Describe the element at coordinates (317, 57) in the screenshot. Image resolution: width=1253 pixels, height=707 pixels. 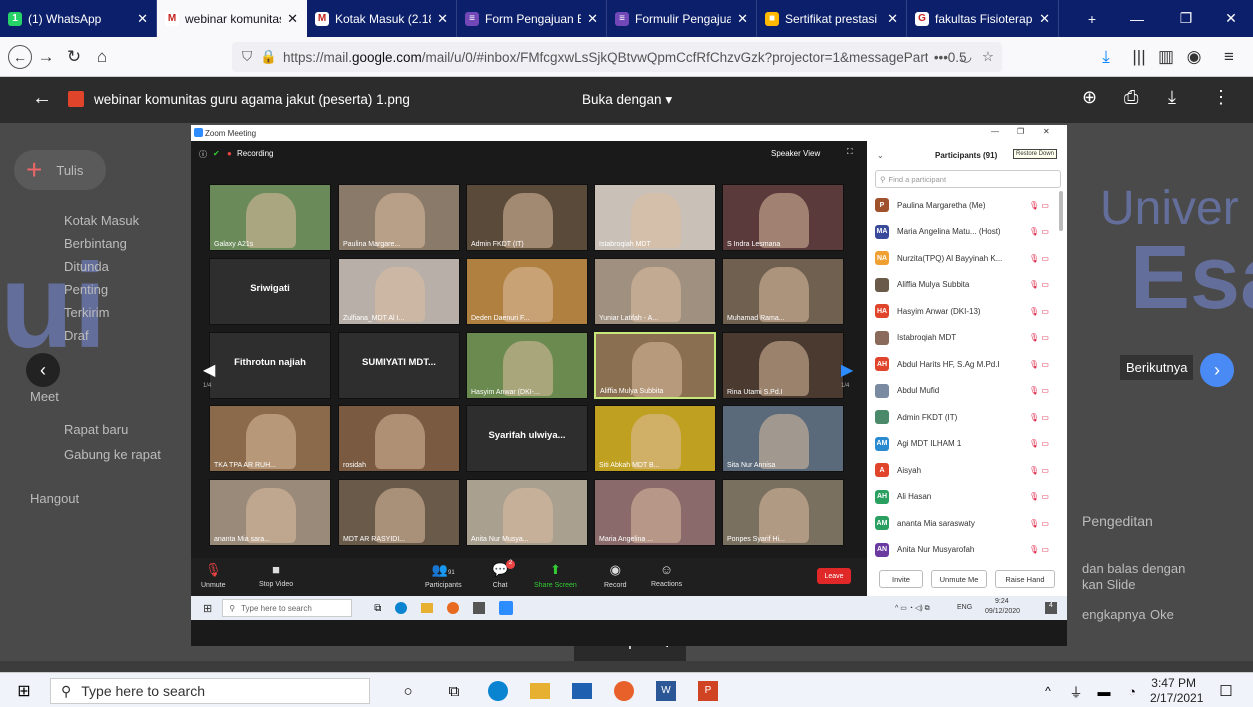
I see `url-prefix: https://mail.` at that location.